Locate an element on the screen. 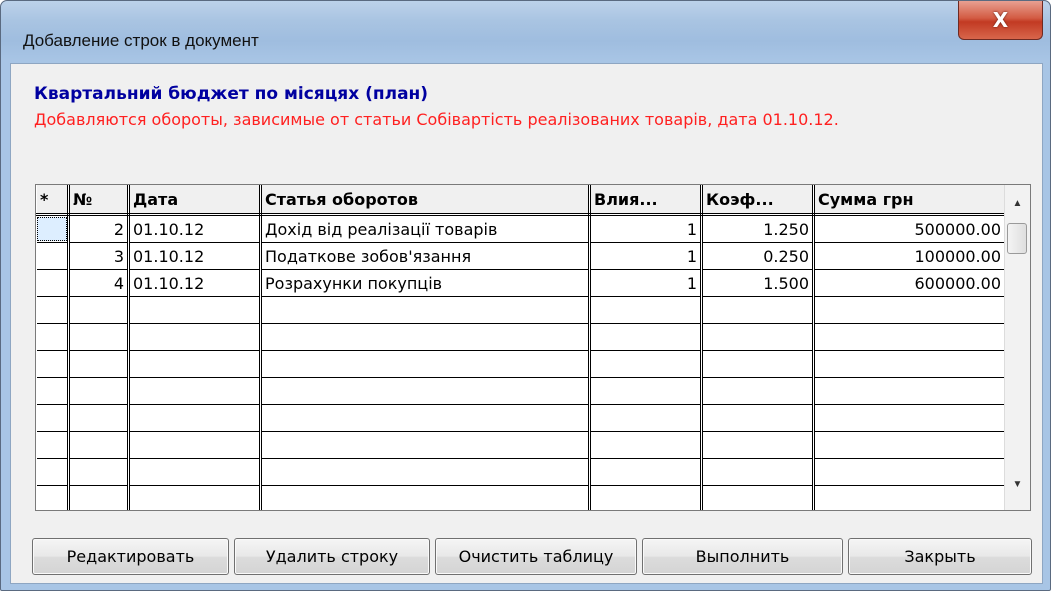 The image size is (1051, 591). cell-sum: 500000.00 is located at coordinates (910, 228).